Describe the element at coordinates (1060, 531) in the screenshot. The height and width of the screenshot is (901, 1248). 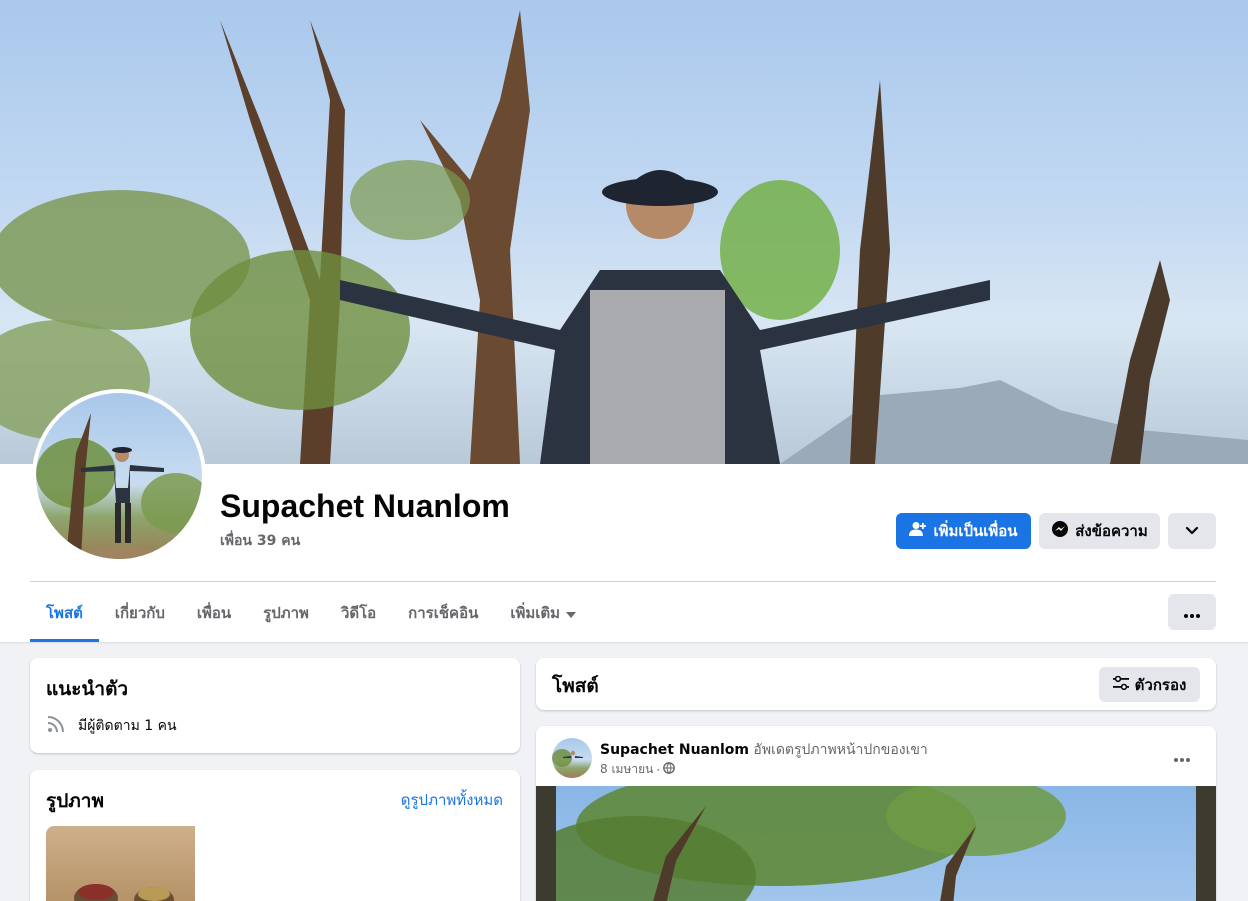
I see `messenger-icon` at that location.